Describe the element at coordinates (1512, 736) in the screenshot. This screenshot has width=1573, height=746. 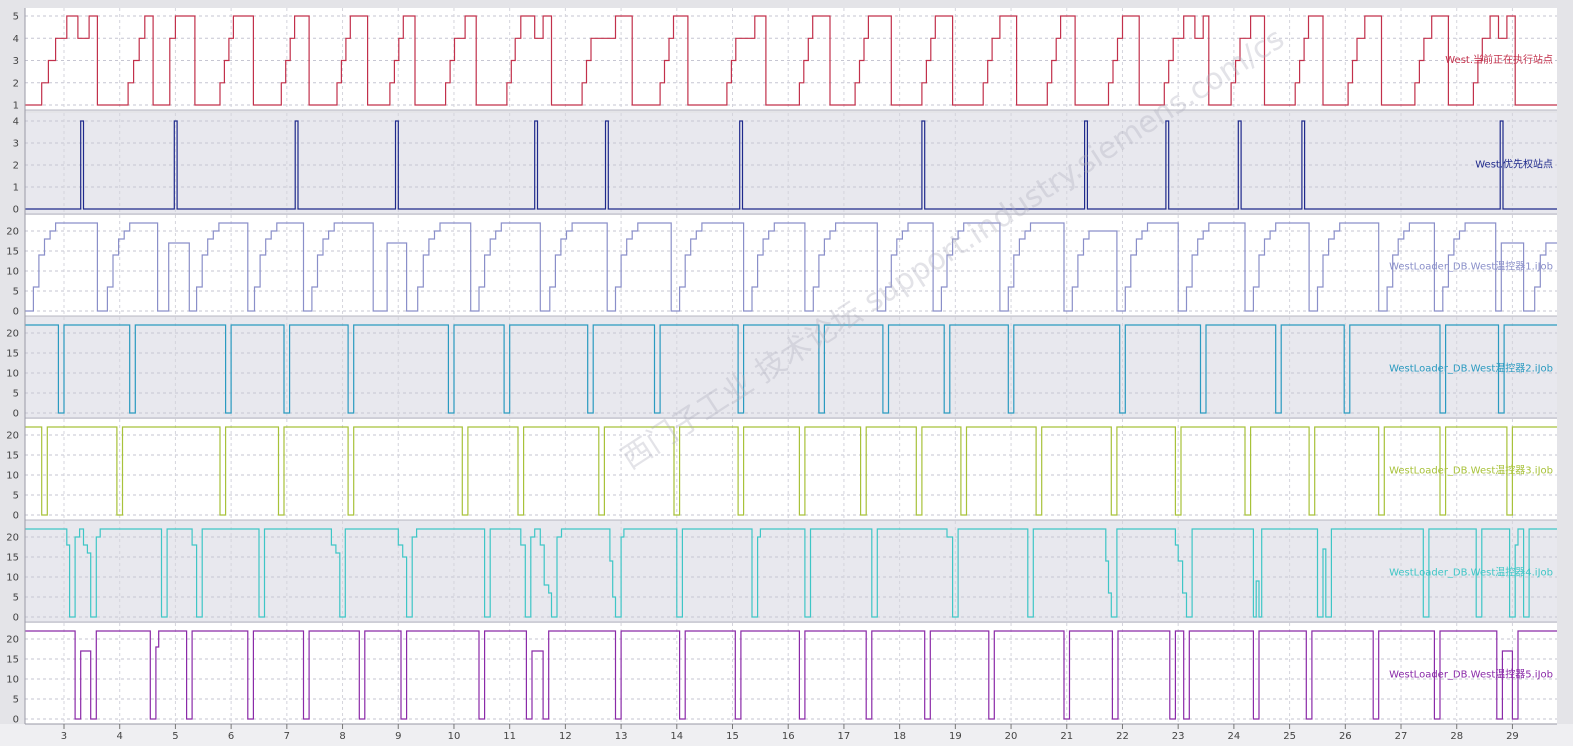
I see `x-tick-label: 29` at that location.